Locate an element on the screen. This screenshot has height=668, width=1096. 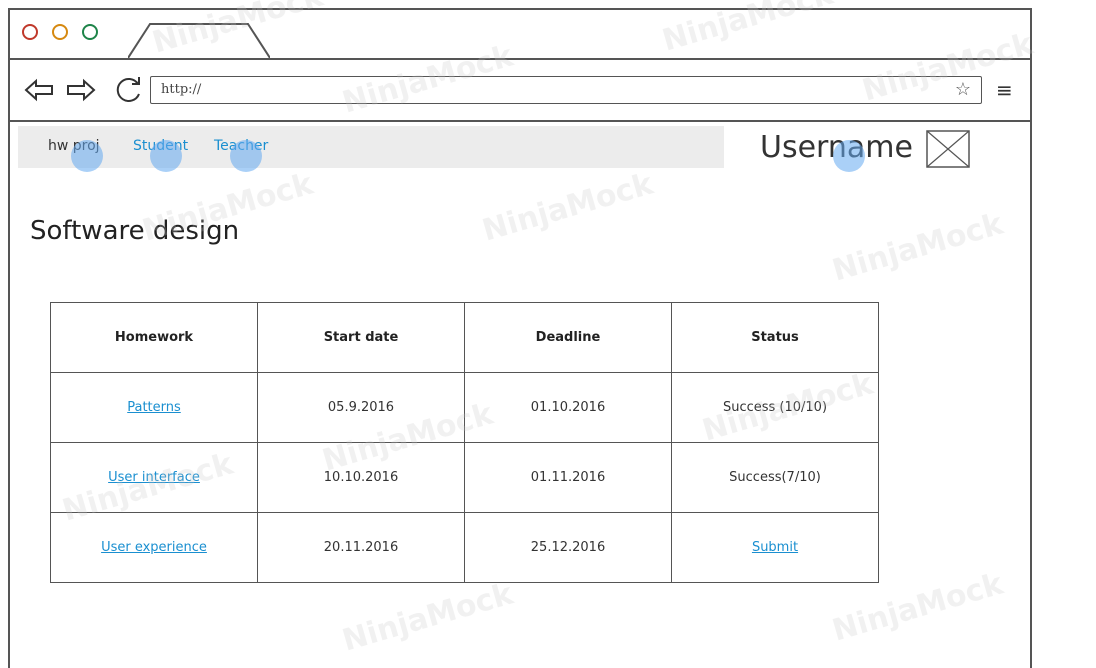
browser-tab is located at coordinates (199, 40).